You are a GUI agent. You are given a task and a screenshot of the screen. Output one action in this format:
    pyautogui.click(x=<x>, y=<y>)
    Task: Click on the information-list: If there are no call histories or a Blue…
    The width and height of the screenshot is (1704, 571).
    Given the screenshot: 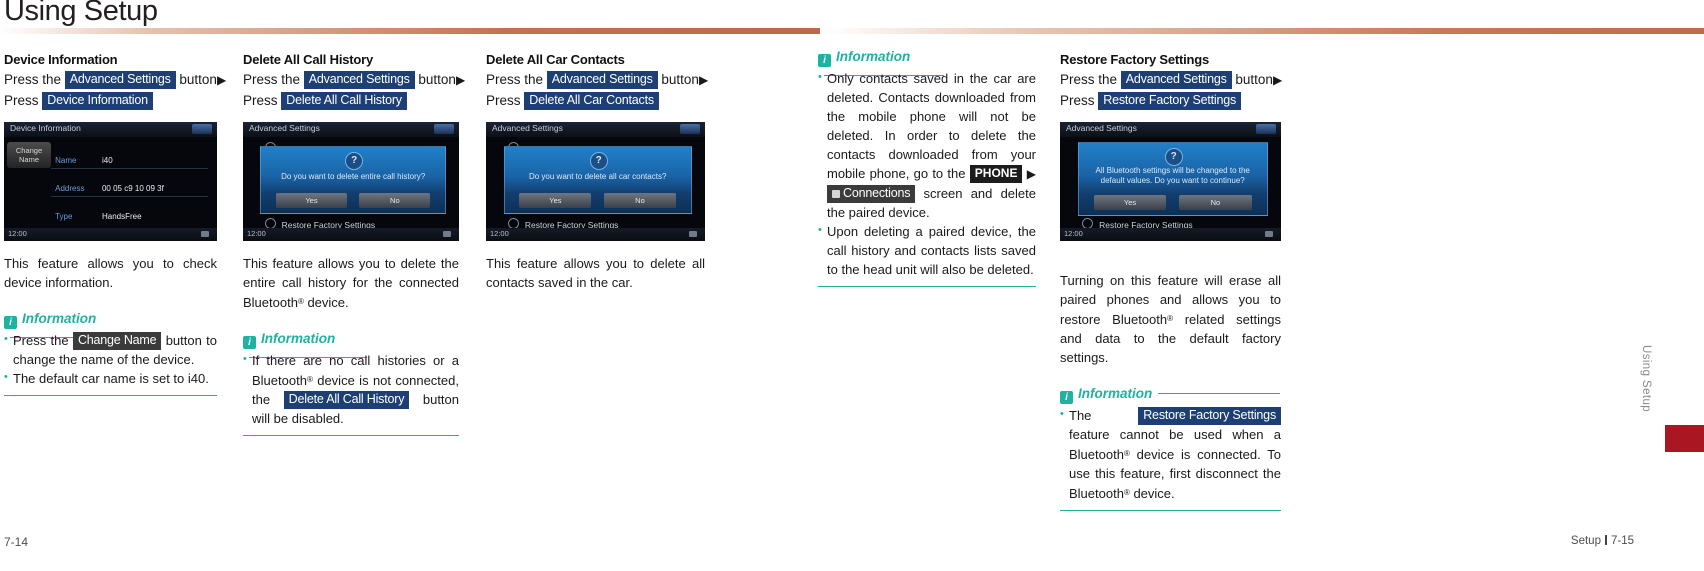 What is the action you would take?
    pyautogui.click(x=351, y=389)
    